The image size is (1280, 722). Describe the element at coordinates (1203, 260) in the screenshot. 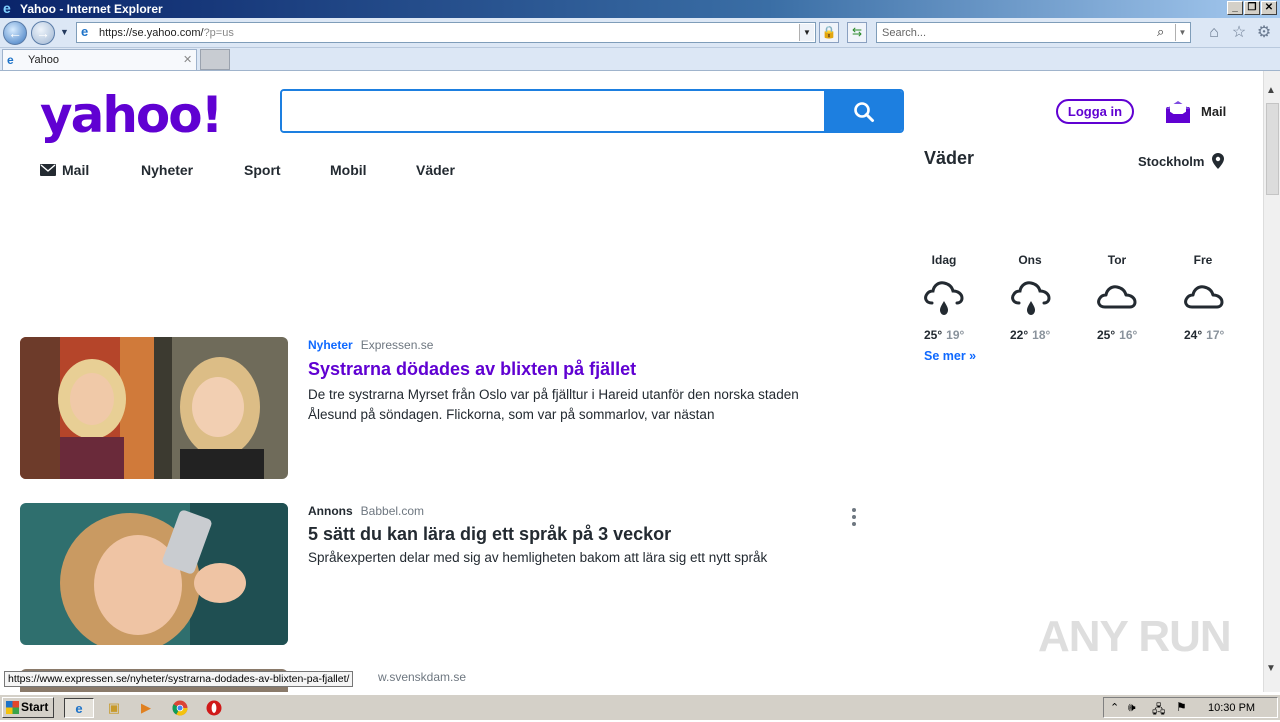

I see `weather-day-label: Fre` at that location.